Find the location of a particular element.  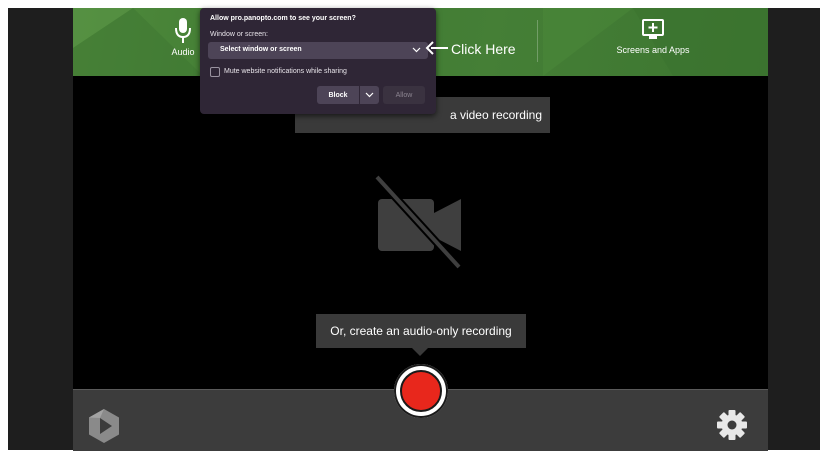

click-here-annotation: Click Here is located at coordinates (483, 49).